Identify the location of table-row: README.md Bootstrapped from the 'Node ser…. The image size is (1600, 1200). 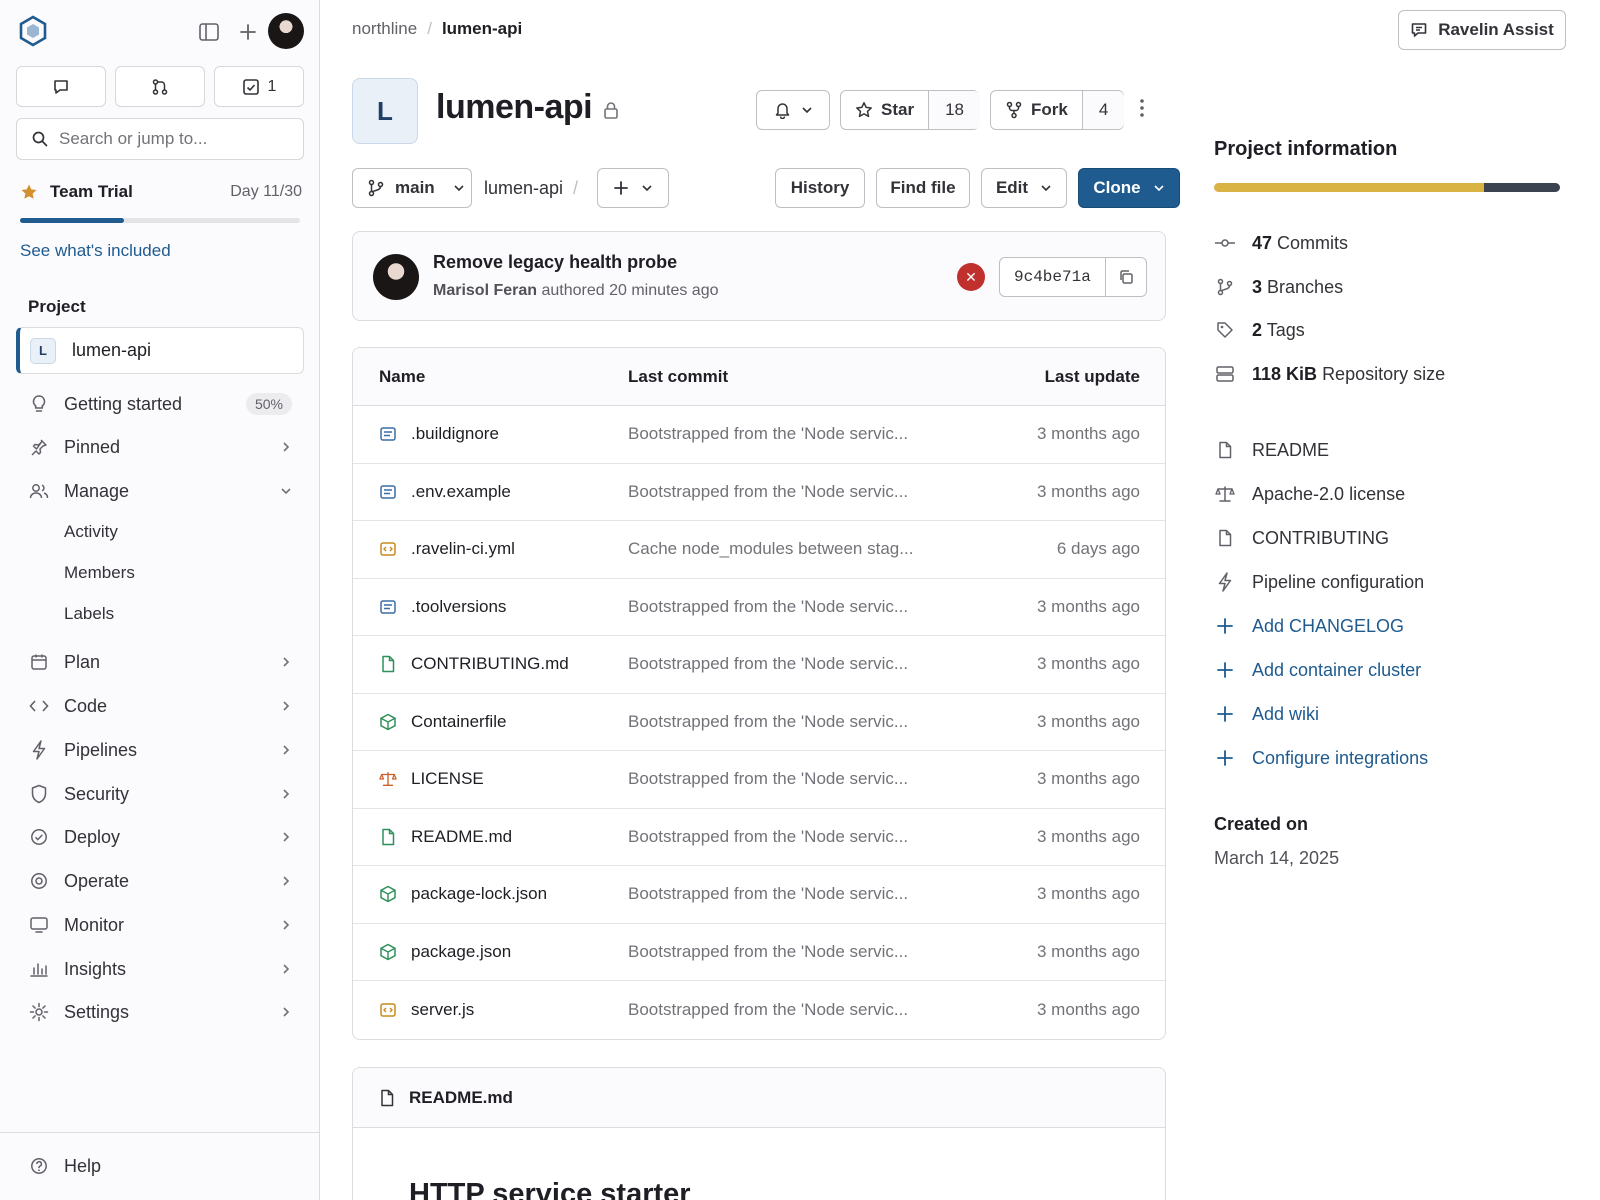
(759, 837).